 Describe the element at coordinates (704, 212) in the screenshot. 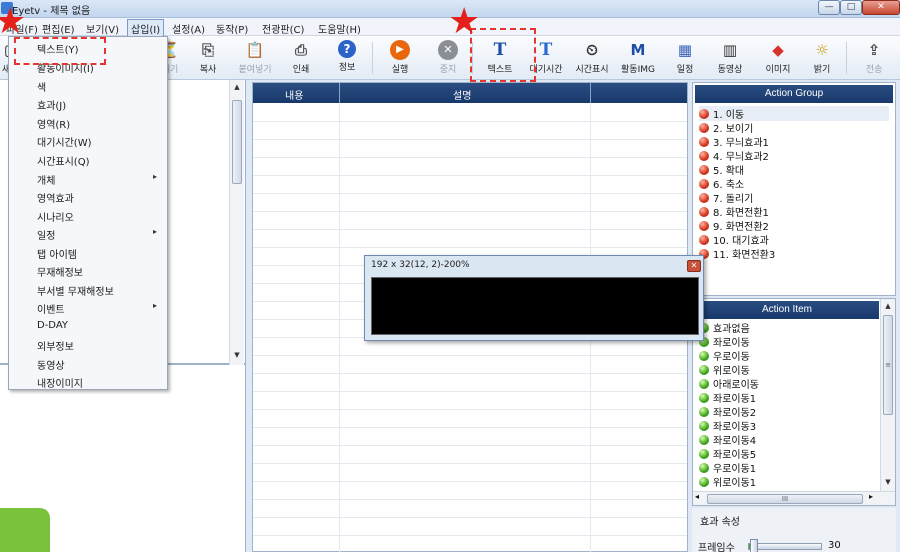

I see `red-ball-icon` at that location.